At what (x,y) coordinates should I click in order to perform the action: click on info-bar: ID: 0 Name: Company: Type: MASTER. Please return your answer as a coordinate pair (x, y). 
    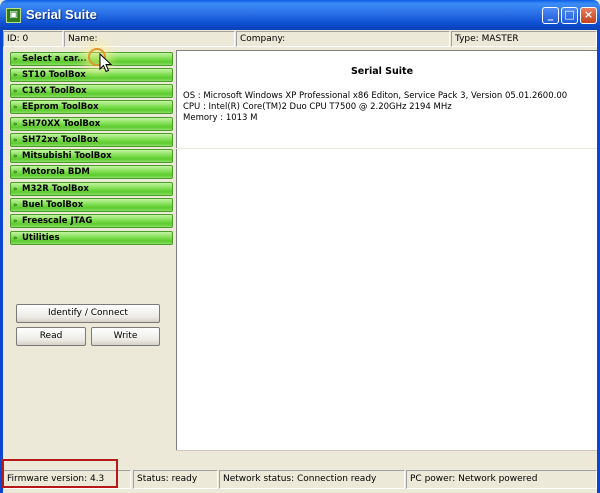
    Looking at the image, I should click on (300, 39).